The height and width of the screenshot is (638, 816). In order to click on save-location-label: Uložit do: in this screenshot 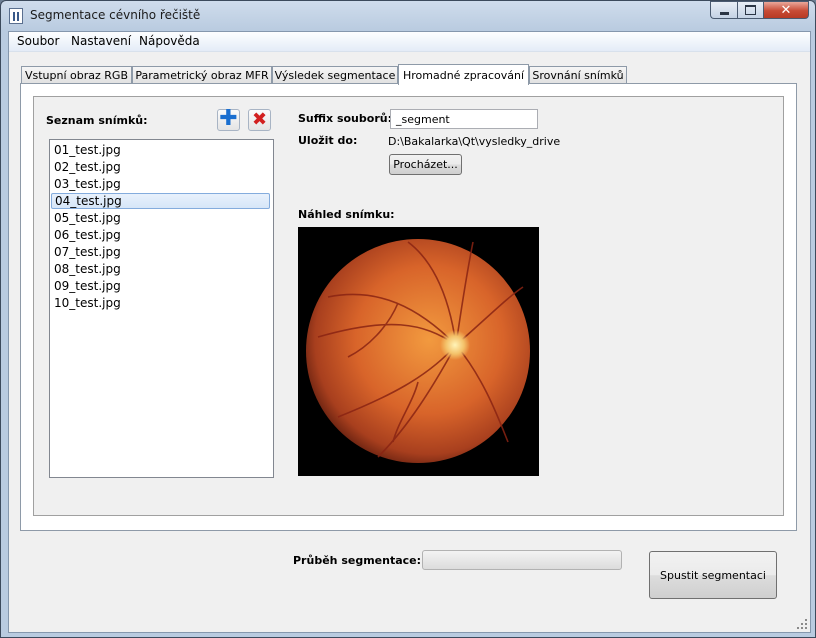, I will do `click(328, 140)`.